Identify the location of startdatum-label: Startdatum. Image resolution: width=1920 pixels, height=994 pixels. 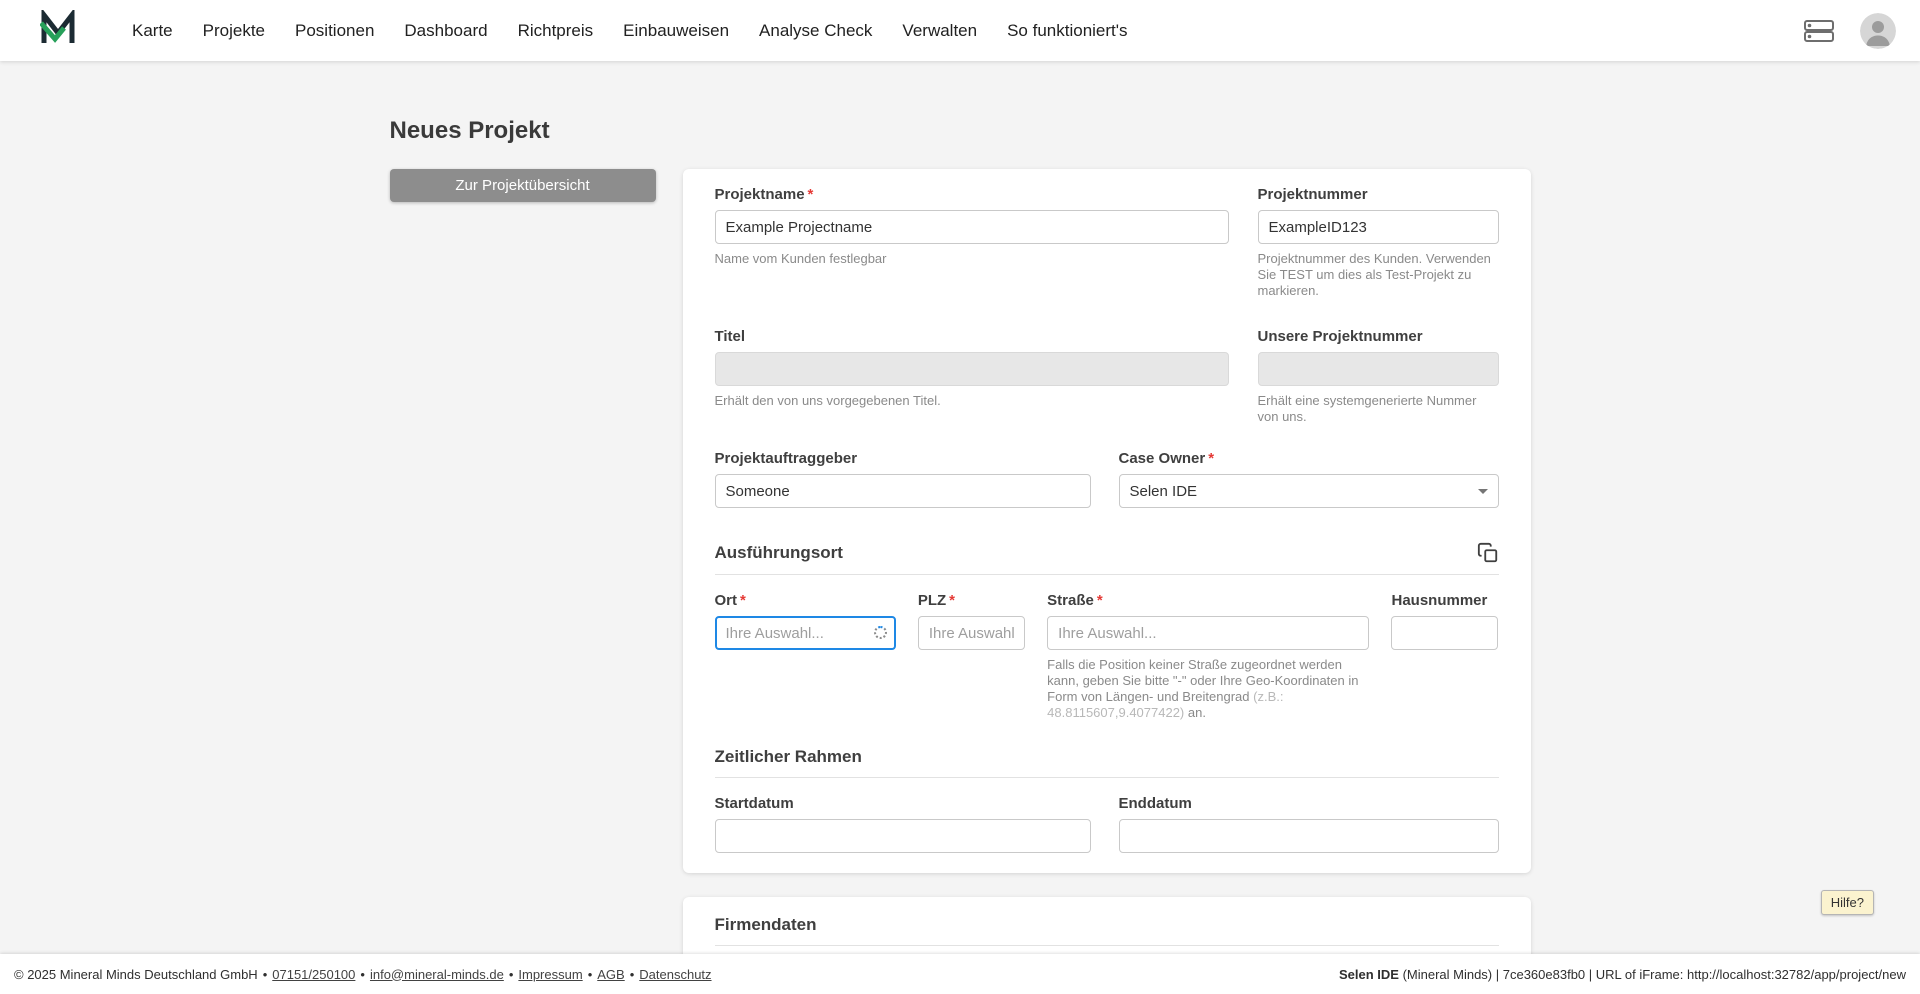
(754, 803).